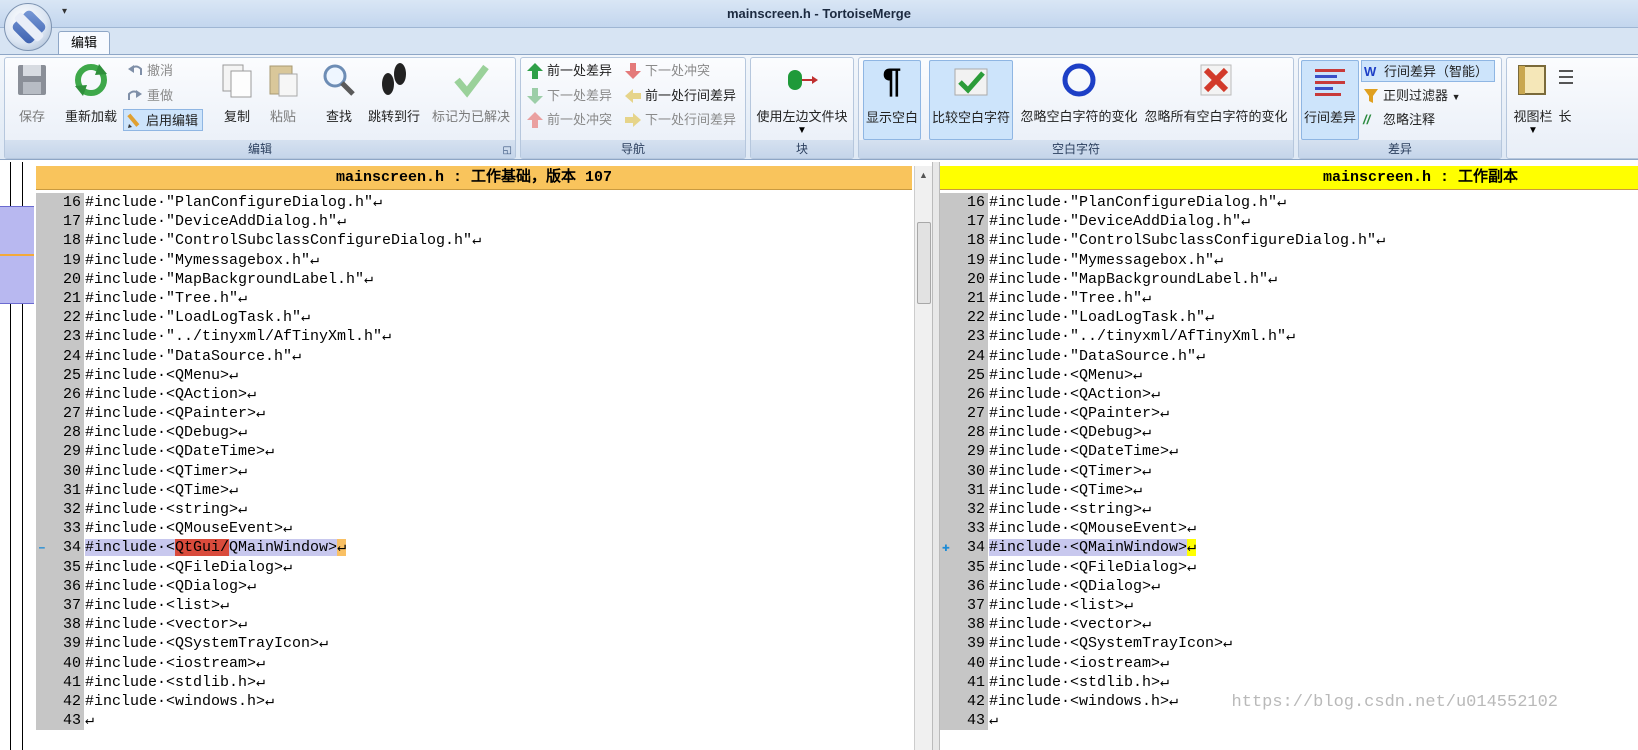  What do you see at coordinates (1330, 100) in the screenshot?
I see `inline-diff-button: 行间差异` at bounding box center [1330, 100].